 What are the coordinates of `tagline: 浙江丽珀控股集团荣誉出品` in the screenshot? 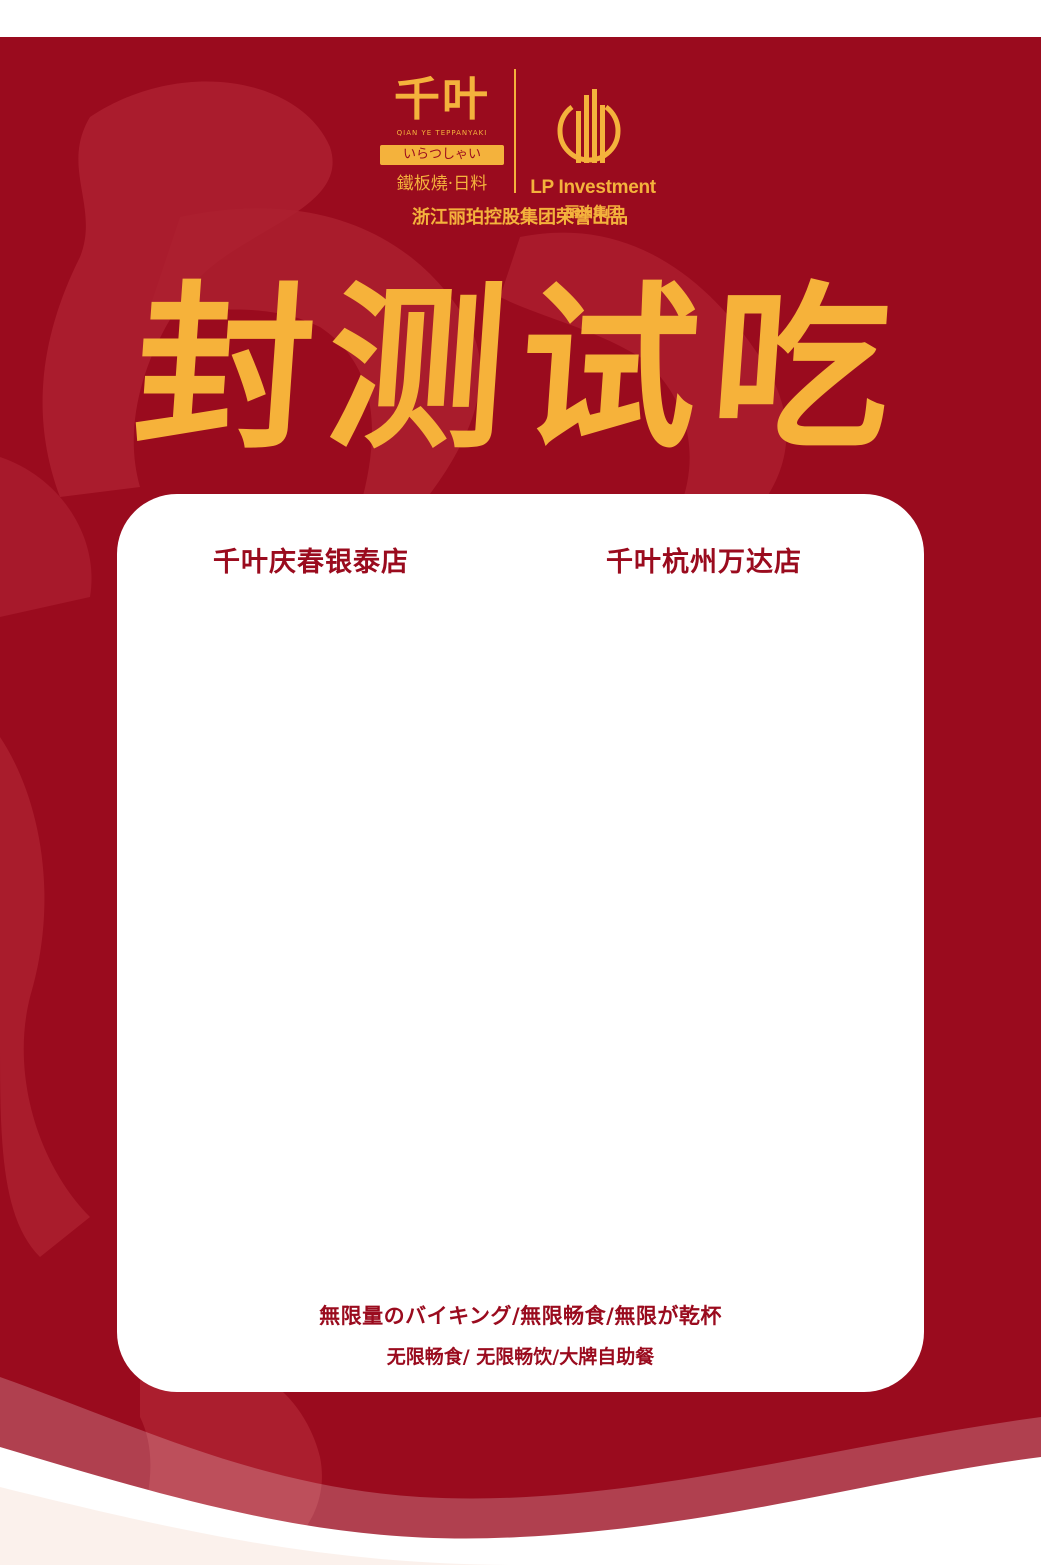 It's located at (520, 217).